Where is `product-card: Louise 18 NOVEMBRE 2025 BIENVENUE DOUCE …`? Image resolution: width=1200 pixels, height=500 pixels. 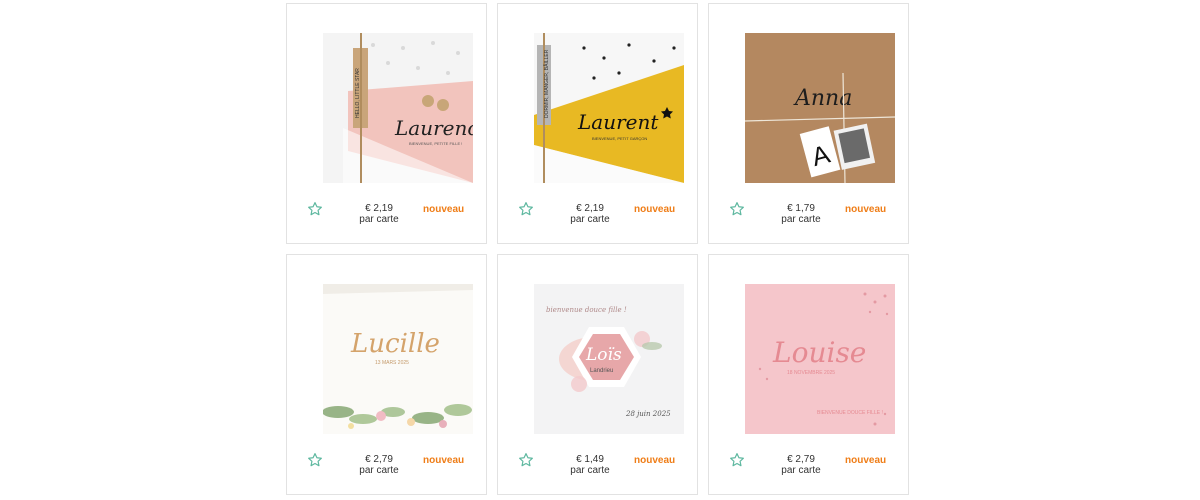
product-card: Louise 18 NOVEMBRE 2025 BIENVENUE DOUCE … is located at coordinates (808, 374).